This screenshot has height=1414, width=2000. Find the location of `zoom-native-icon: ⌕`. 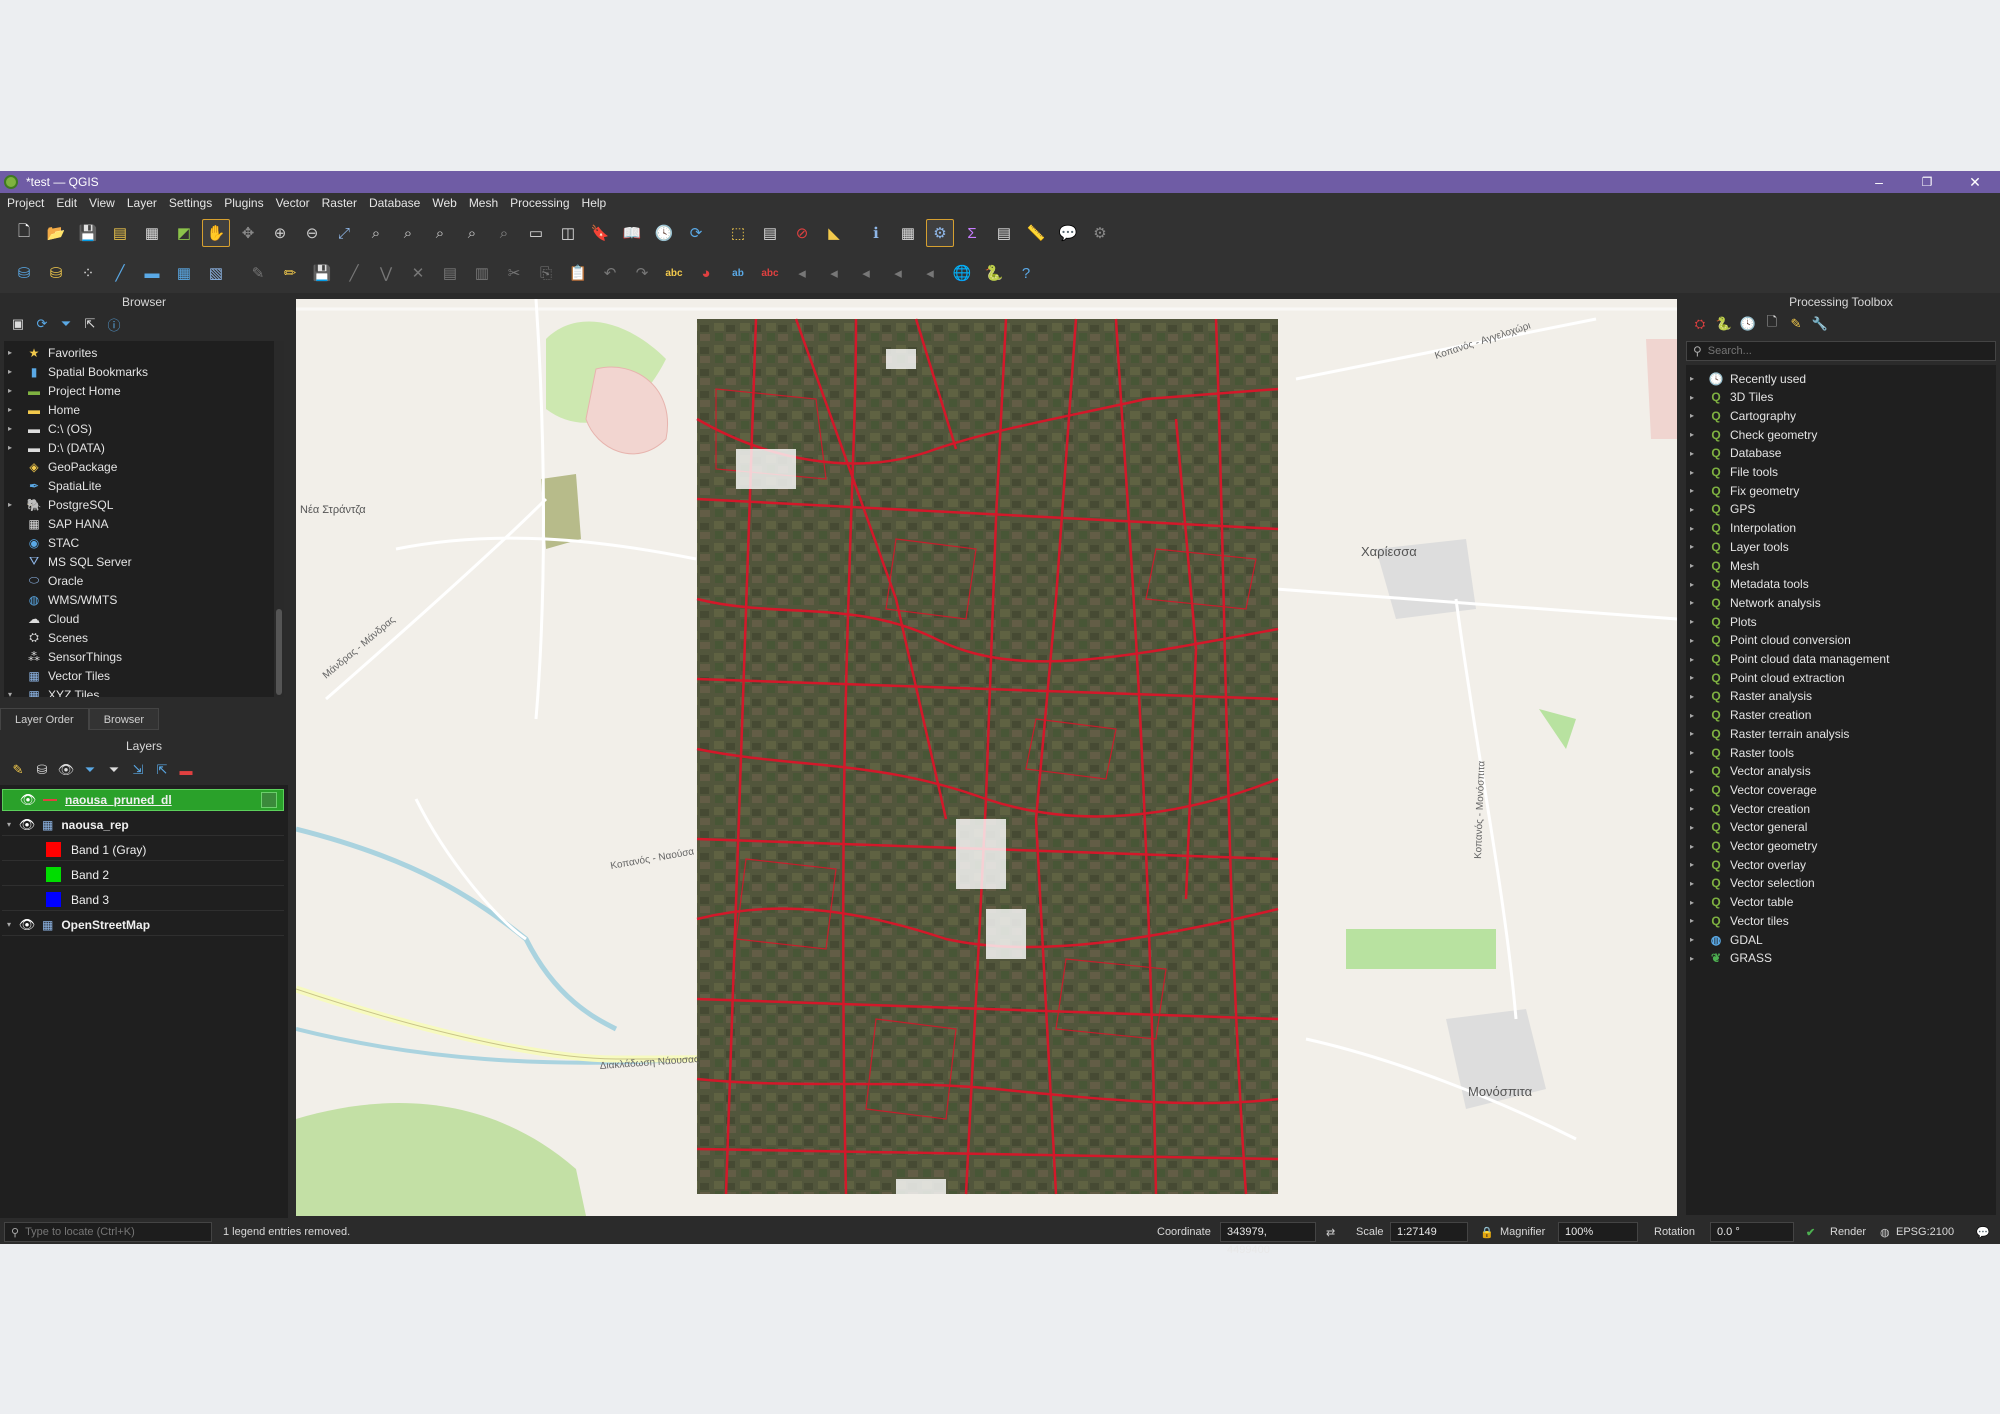

zoom-native-icon: ⌕ is located at coordinates (440, 233).